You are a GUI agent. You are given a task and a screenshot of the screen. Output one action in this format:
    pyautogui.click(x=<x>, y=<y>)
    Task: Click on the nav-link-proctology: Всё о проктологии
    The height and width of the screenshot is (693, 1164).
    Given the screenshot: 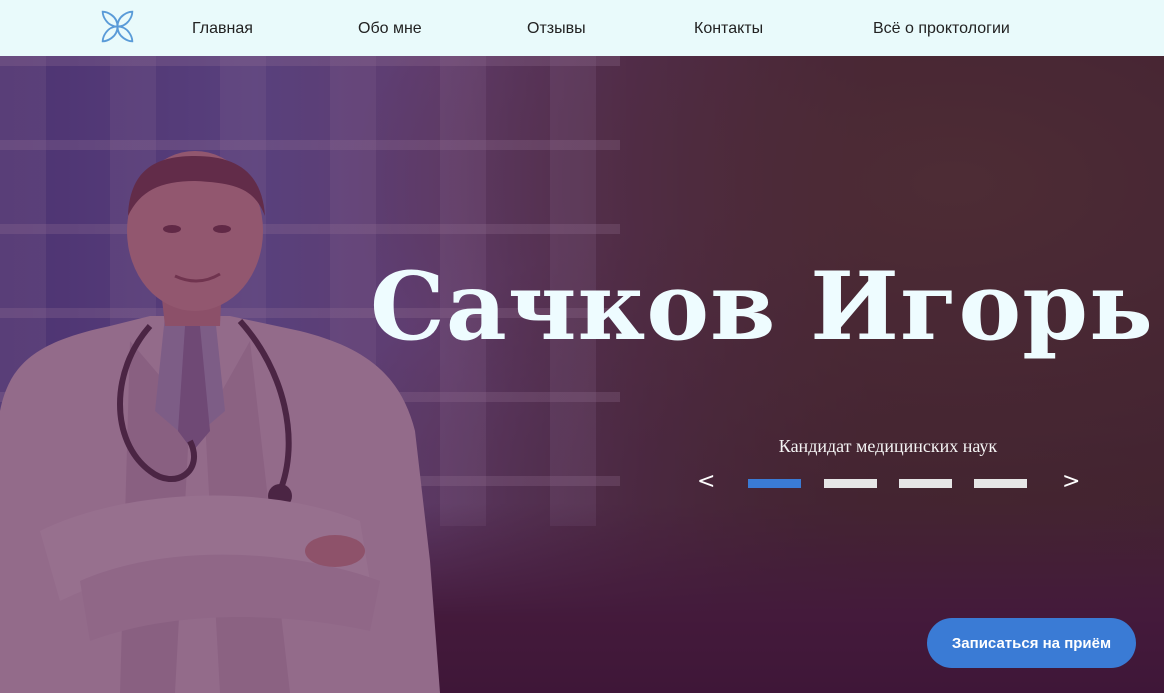 What is the action you would take?
    pyautogui.click(x=941, y=29)
    